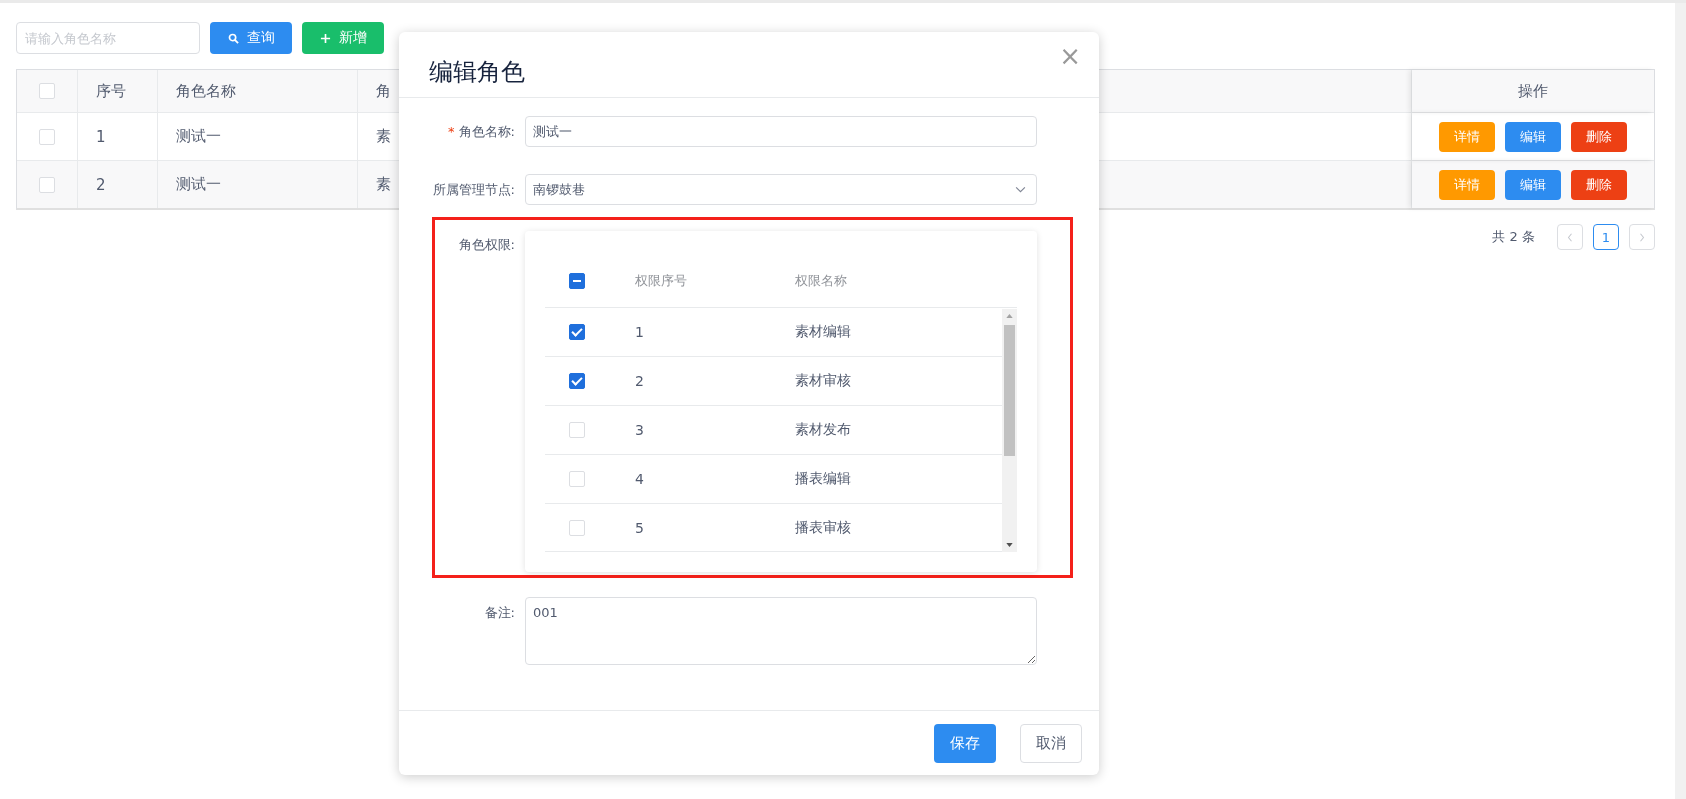  I want to click on dialog-title: 编辑角色, so click(477, 72).